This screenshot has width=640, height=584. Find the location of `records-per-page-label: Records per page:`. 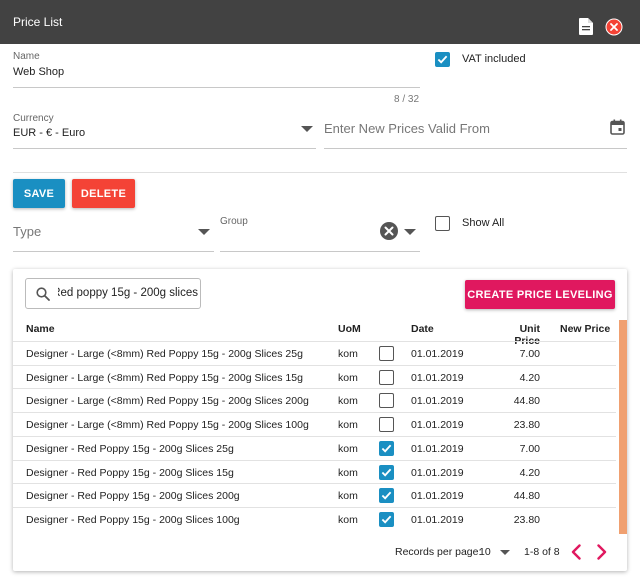

records-per-page-label: Records per page: is located at coordinates (438, 552).